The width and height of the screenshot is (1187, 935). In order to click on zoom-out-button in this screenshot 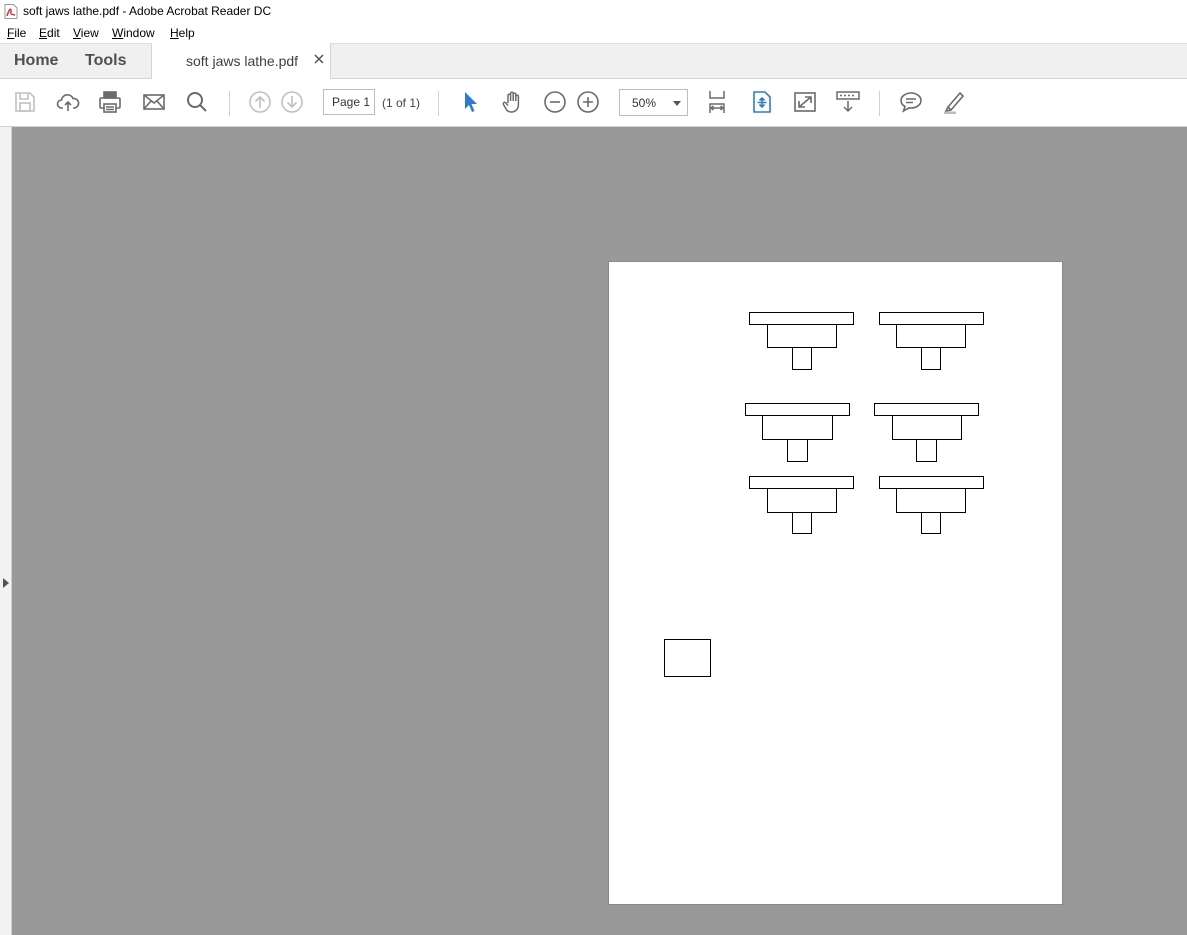, I will do `click(555, 102)`.